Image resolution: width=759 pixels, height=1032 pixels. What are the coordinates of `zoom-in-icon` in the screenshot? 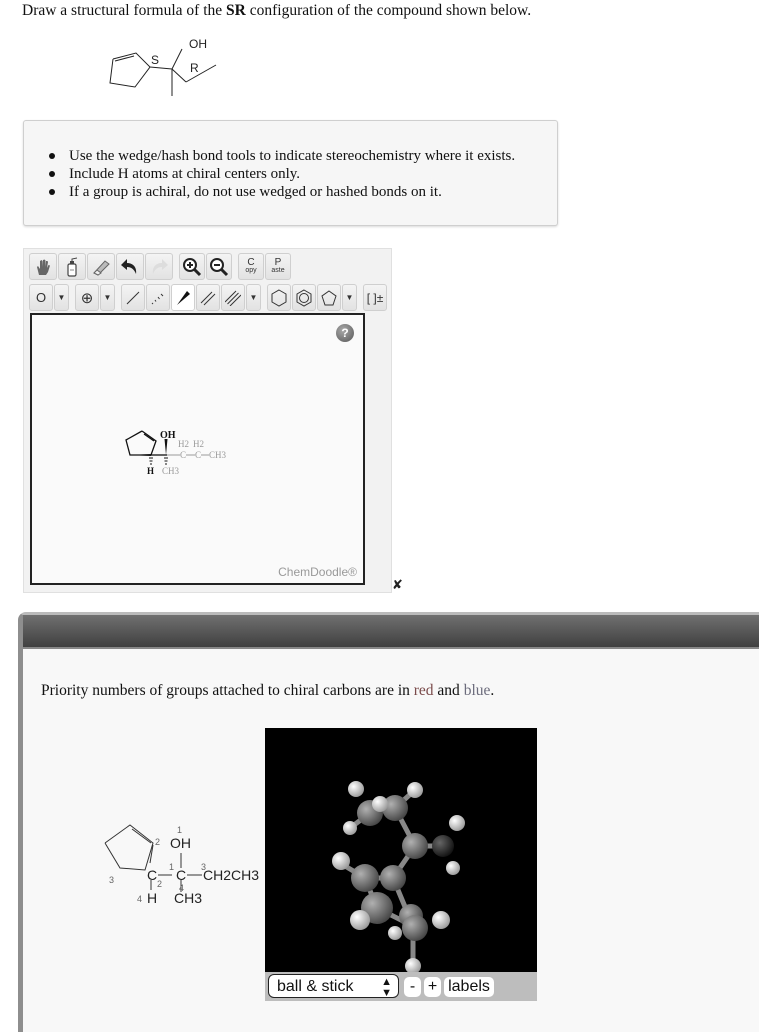 It's located at (192, 266).